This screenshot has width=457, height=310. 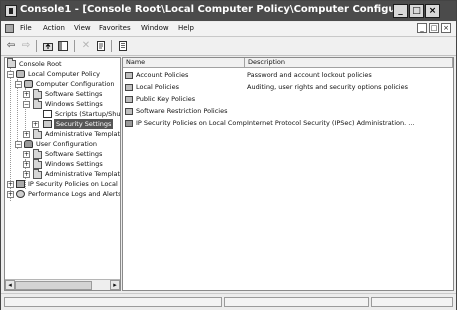 I want to click on menu-view: View, so click(x=82, y=28).